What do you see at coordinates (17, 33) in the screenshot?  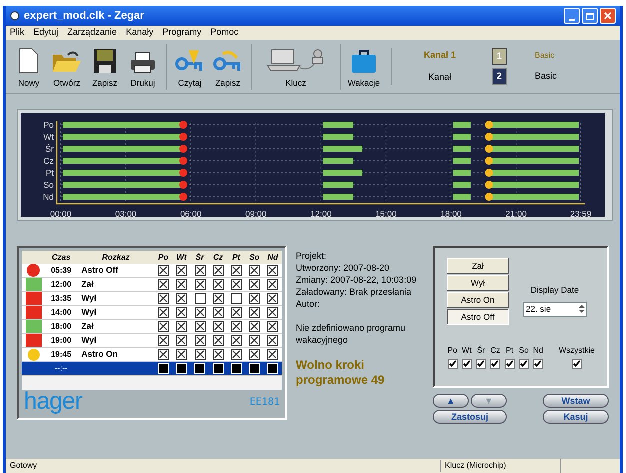 I see `menu-item: Plik` at bounding box center [17, 33].